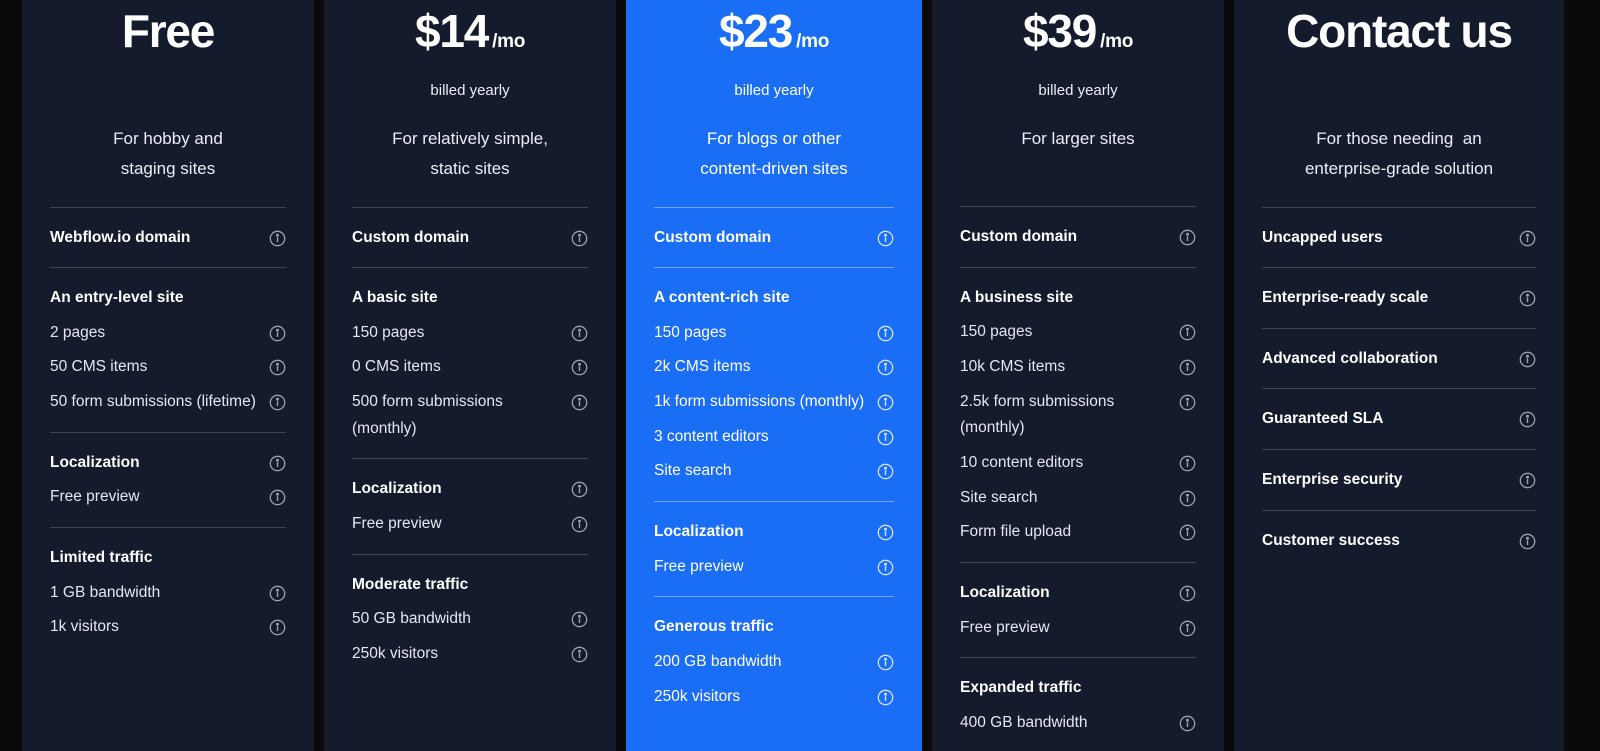  Describe the element at coordinates (1037, 414) in the screenshot. I see `feature-label: 2.5k form submissions (monthly)` at that location.